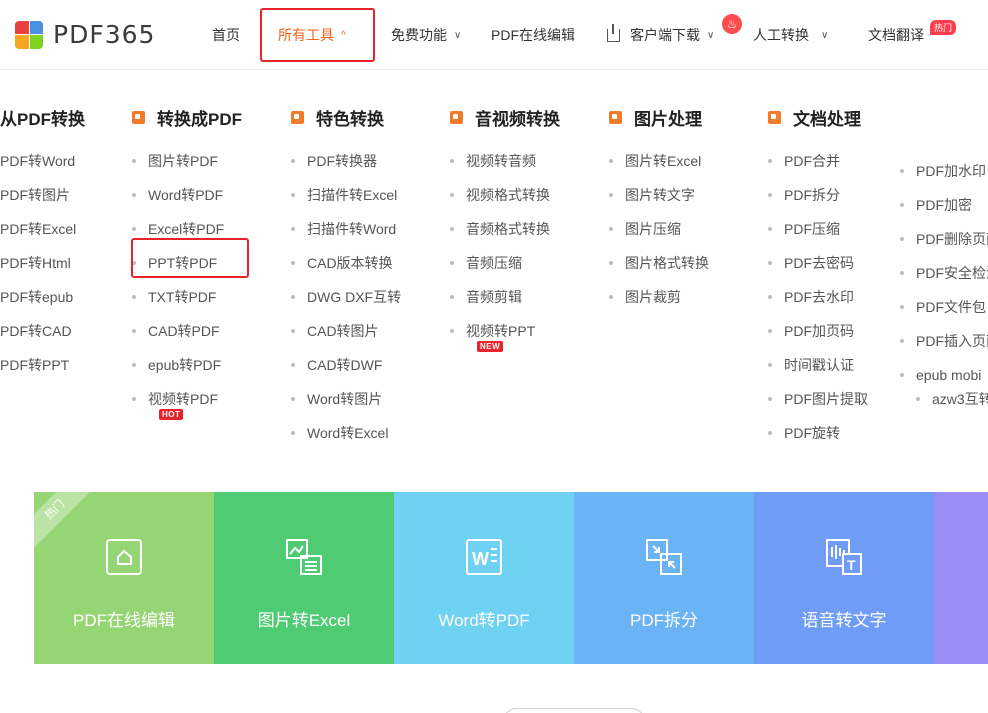 The height and width of the screenshot is (713, 988). Describe the element at coordinates (944, 375) in the screenshot. I see `tool-link: epub mobi` at that location.